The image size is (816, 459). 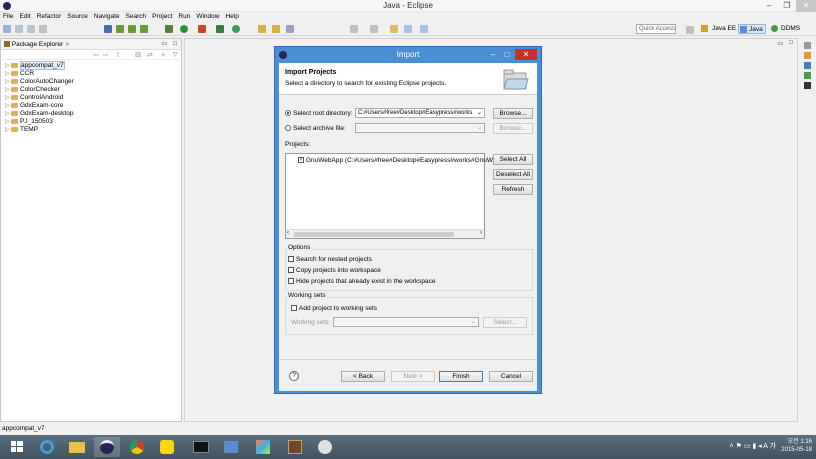 I want to click on copy-checkbox, so click(x=291, y=270).